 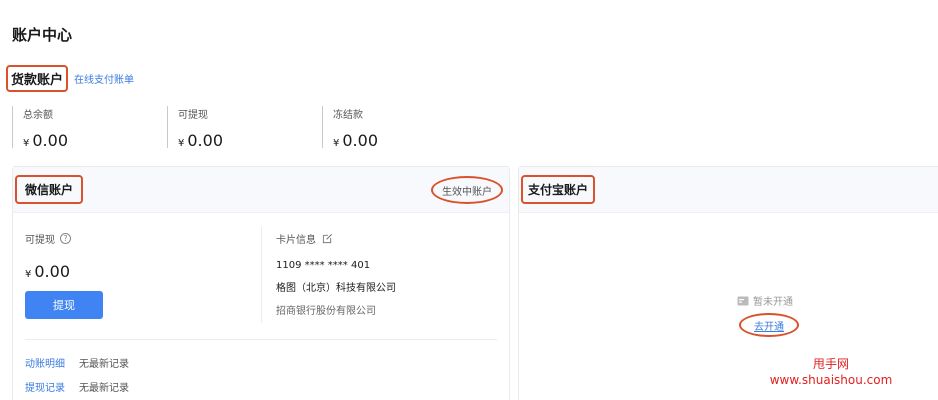 I want to click on wechat-balance-column: 可提现 ? ¥0.00 提现, so click(x=140, y=275).